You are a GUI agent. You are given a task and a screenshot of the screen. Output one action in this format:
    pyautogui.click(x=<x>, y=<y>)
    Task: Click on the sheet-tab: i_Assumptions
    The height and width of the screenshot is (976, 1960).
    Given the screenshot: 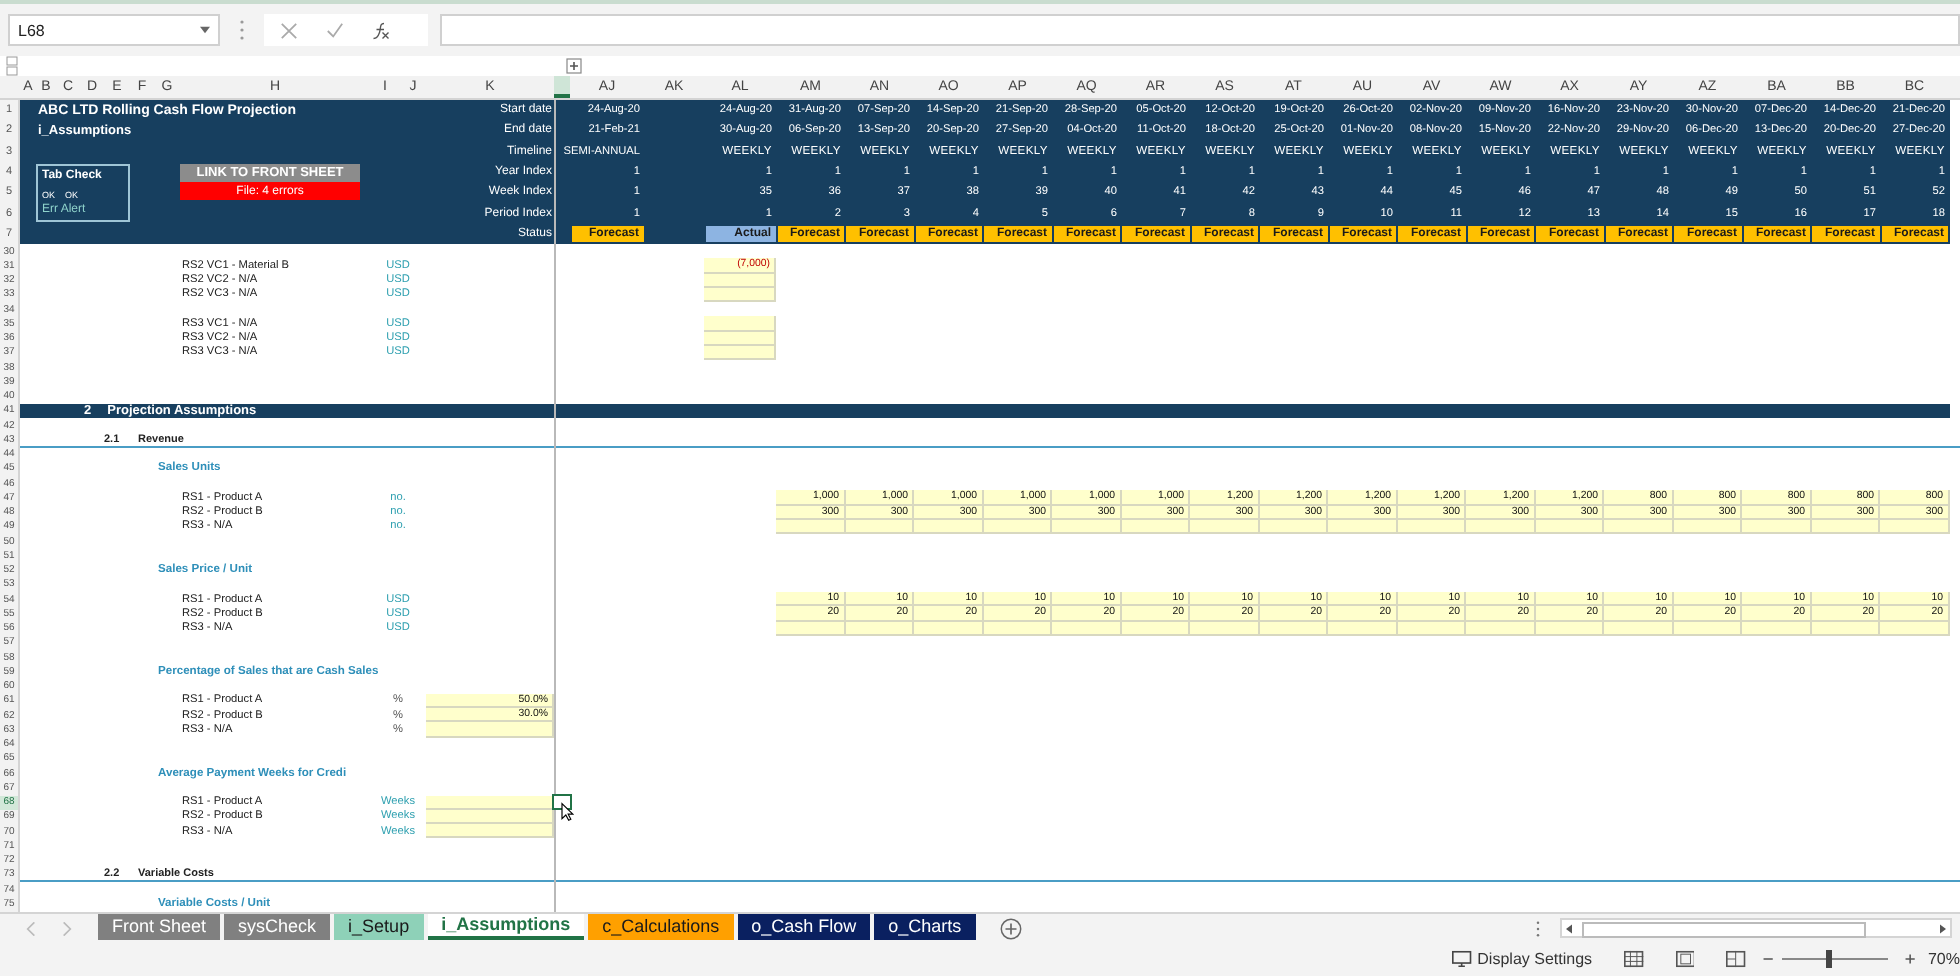 What is the action you would take?
    pyautogui.click(x=506, y=926)
    